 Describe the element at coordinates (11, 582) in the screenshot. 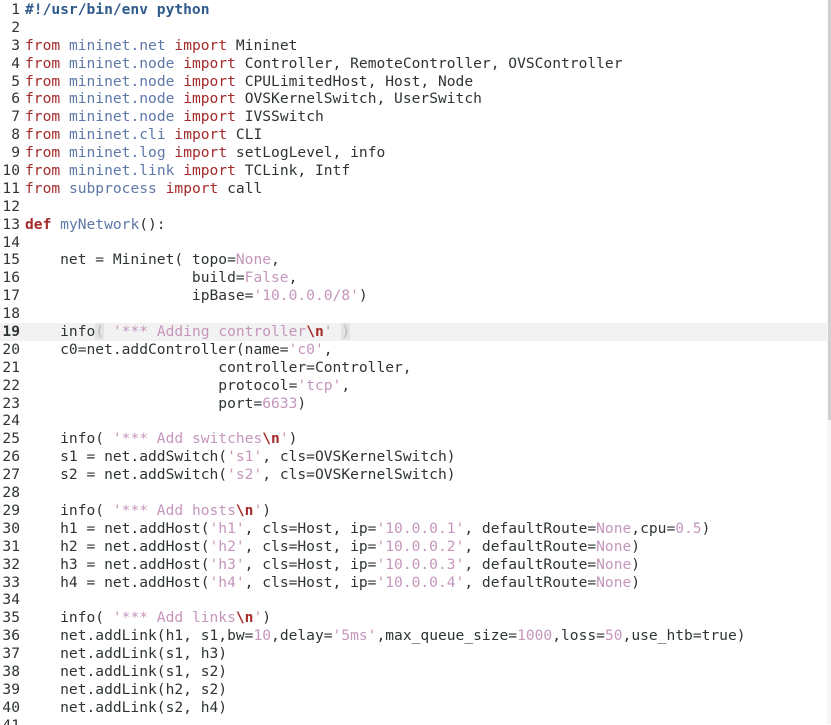

I see `line-number: 33` at that location.